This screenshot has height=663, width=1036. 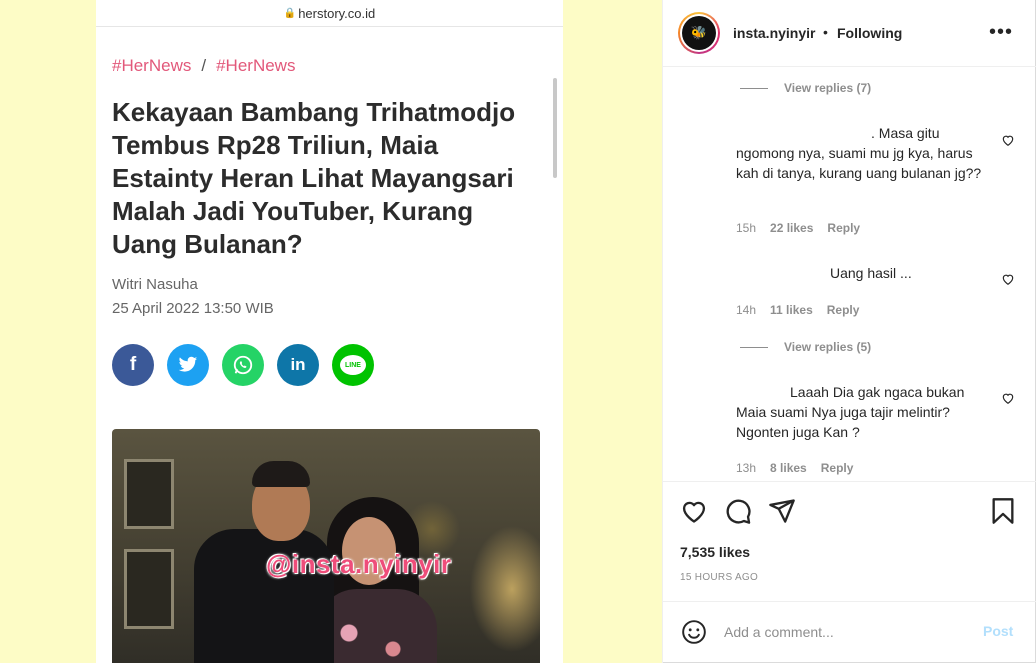 I want to click on add-comment-input, so click(x=844, y=632).